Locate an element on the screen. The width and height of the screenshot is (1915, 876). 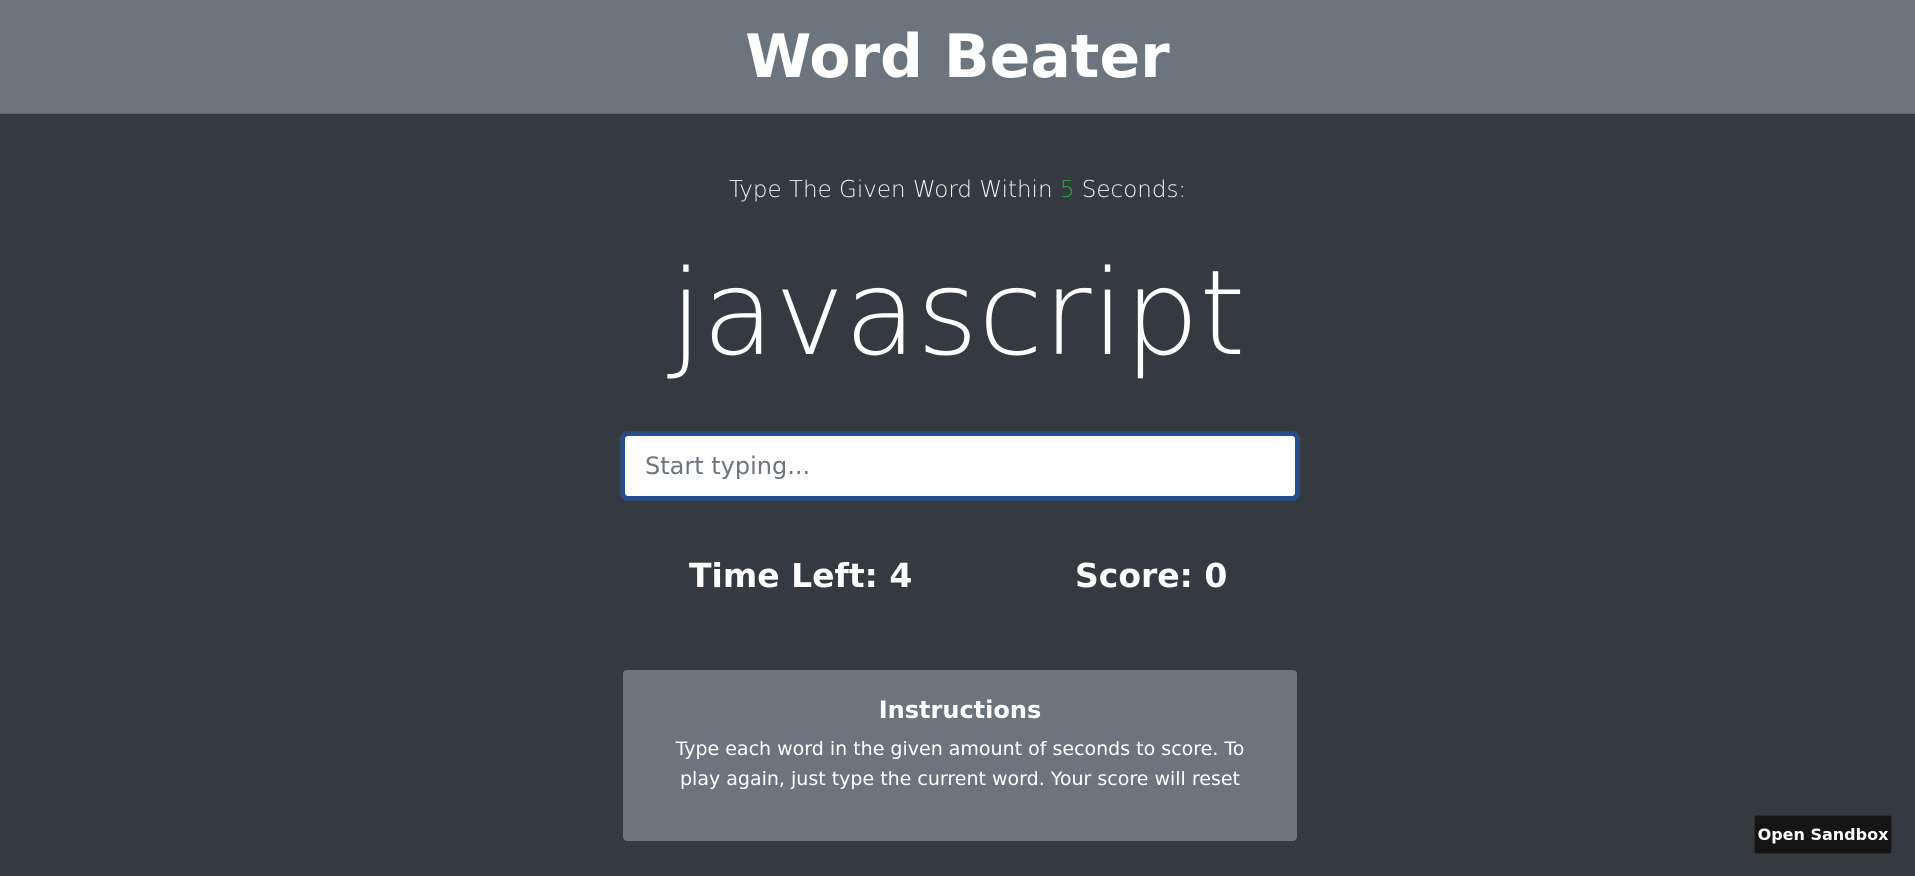
score: Score: 0 is located at coordinates (1151, 575).